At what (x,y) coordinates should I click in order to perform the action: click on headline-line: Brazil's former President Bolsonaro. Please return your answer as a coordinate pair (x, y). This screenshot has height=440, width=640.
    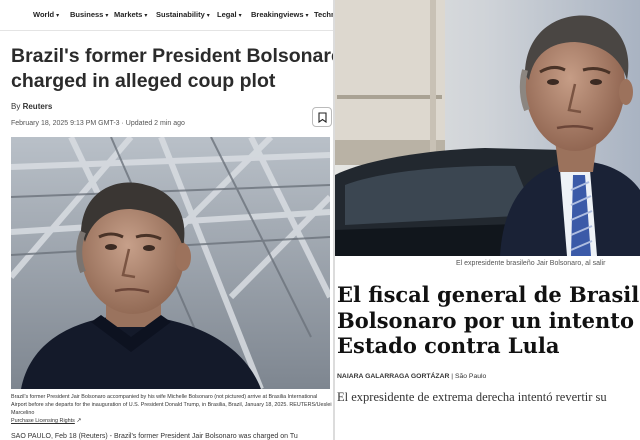
    Looking at the image, I should click on (172, 56).